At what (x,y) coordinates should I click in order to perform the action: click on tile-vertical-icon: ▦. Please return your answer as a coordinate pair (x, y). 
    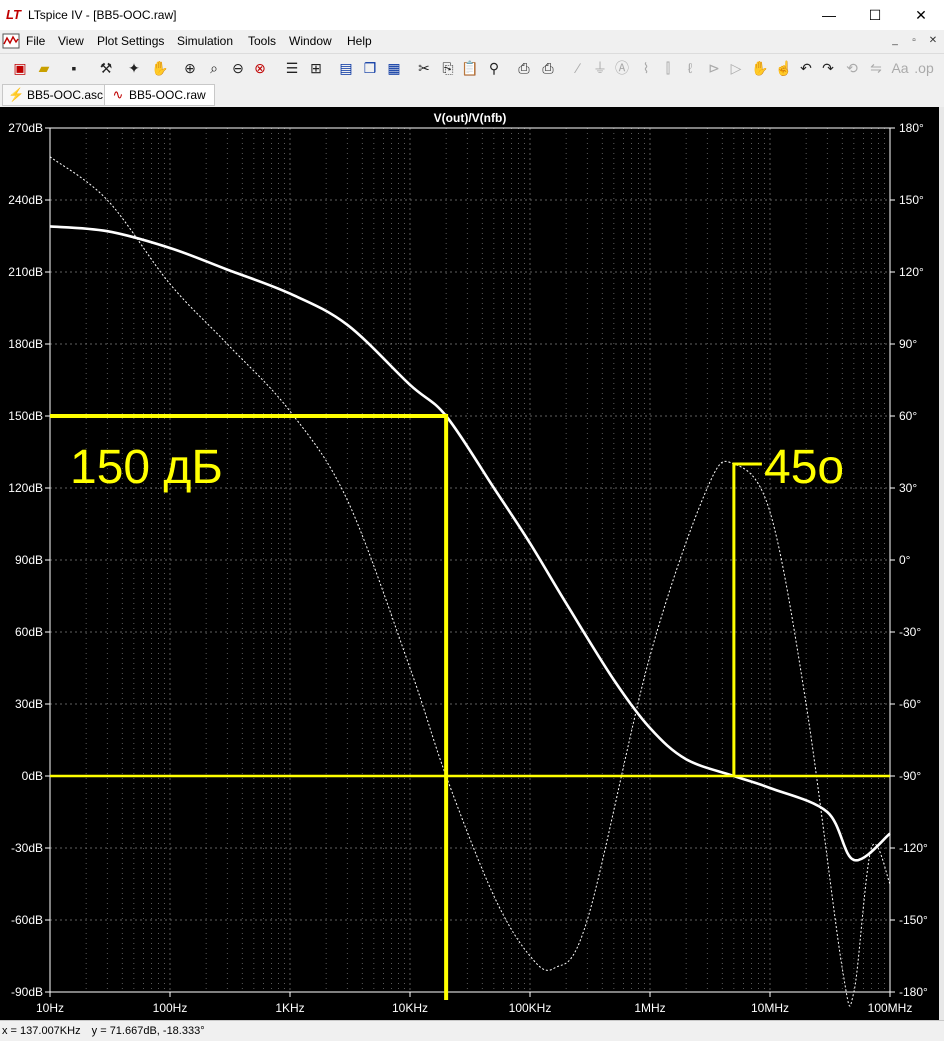
    Looking at the image, I should click on (394, 68).